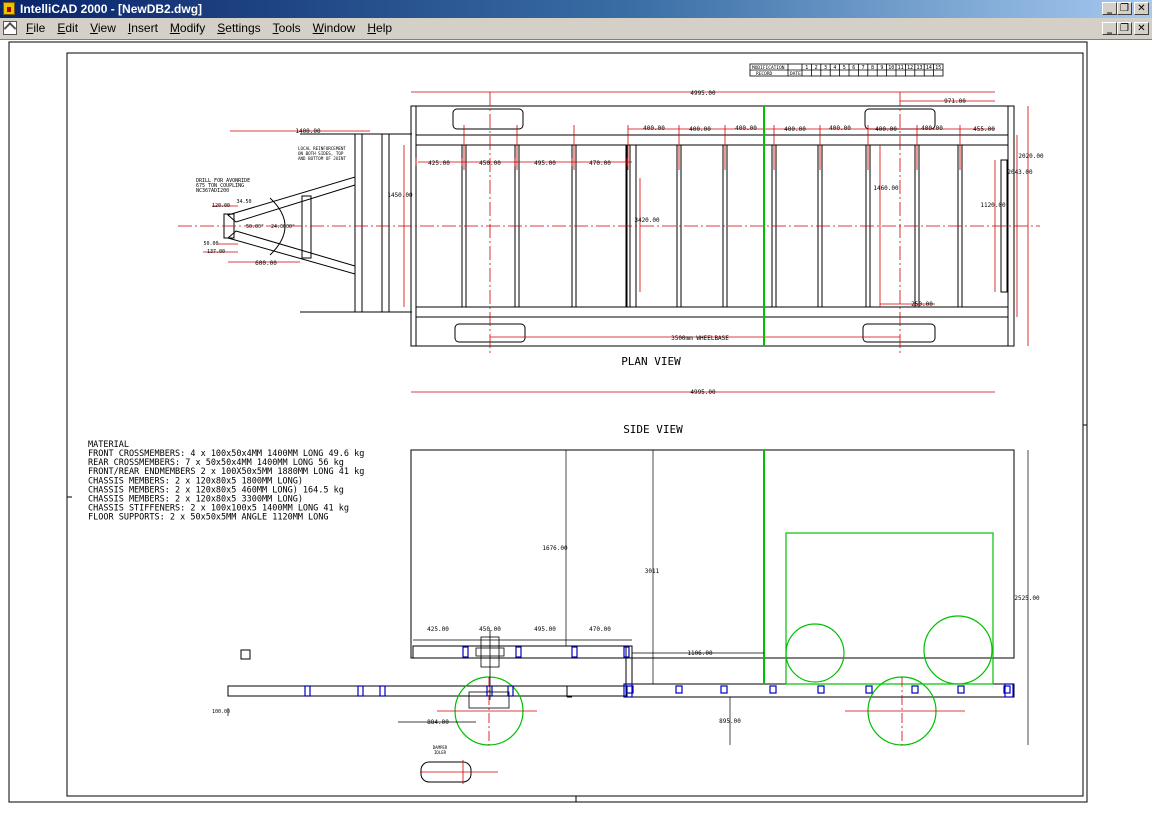 This screenshot has width=1152, height=816. I want to click on window-title: IntelliCAD 2000 - [NewDB2.dwg], so click(111, 9).